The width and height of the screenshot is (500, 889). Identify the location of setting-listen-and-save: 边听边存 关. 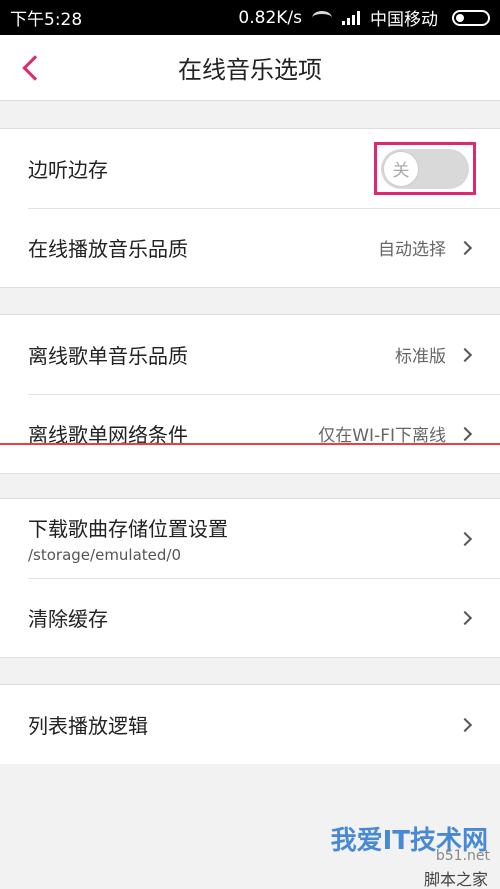
(250, 168).